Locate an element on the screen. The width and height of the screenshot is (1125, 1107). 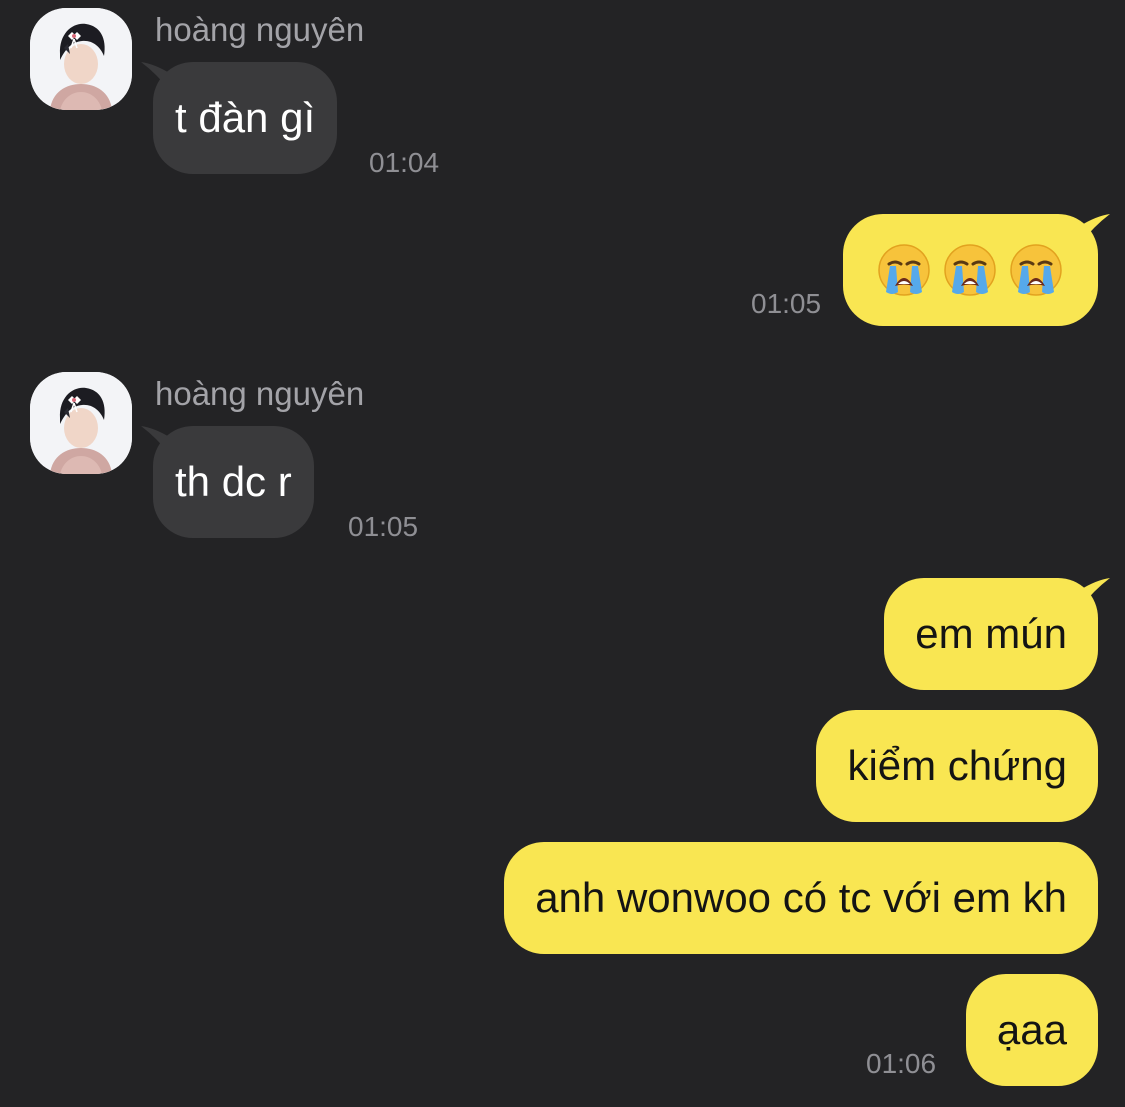
message-timestamp: 01:06 is located at coordinates (901, 1063).